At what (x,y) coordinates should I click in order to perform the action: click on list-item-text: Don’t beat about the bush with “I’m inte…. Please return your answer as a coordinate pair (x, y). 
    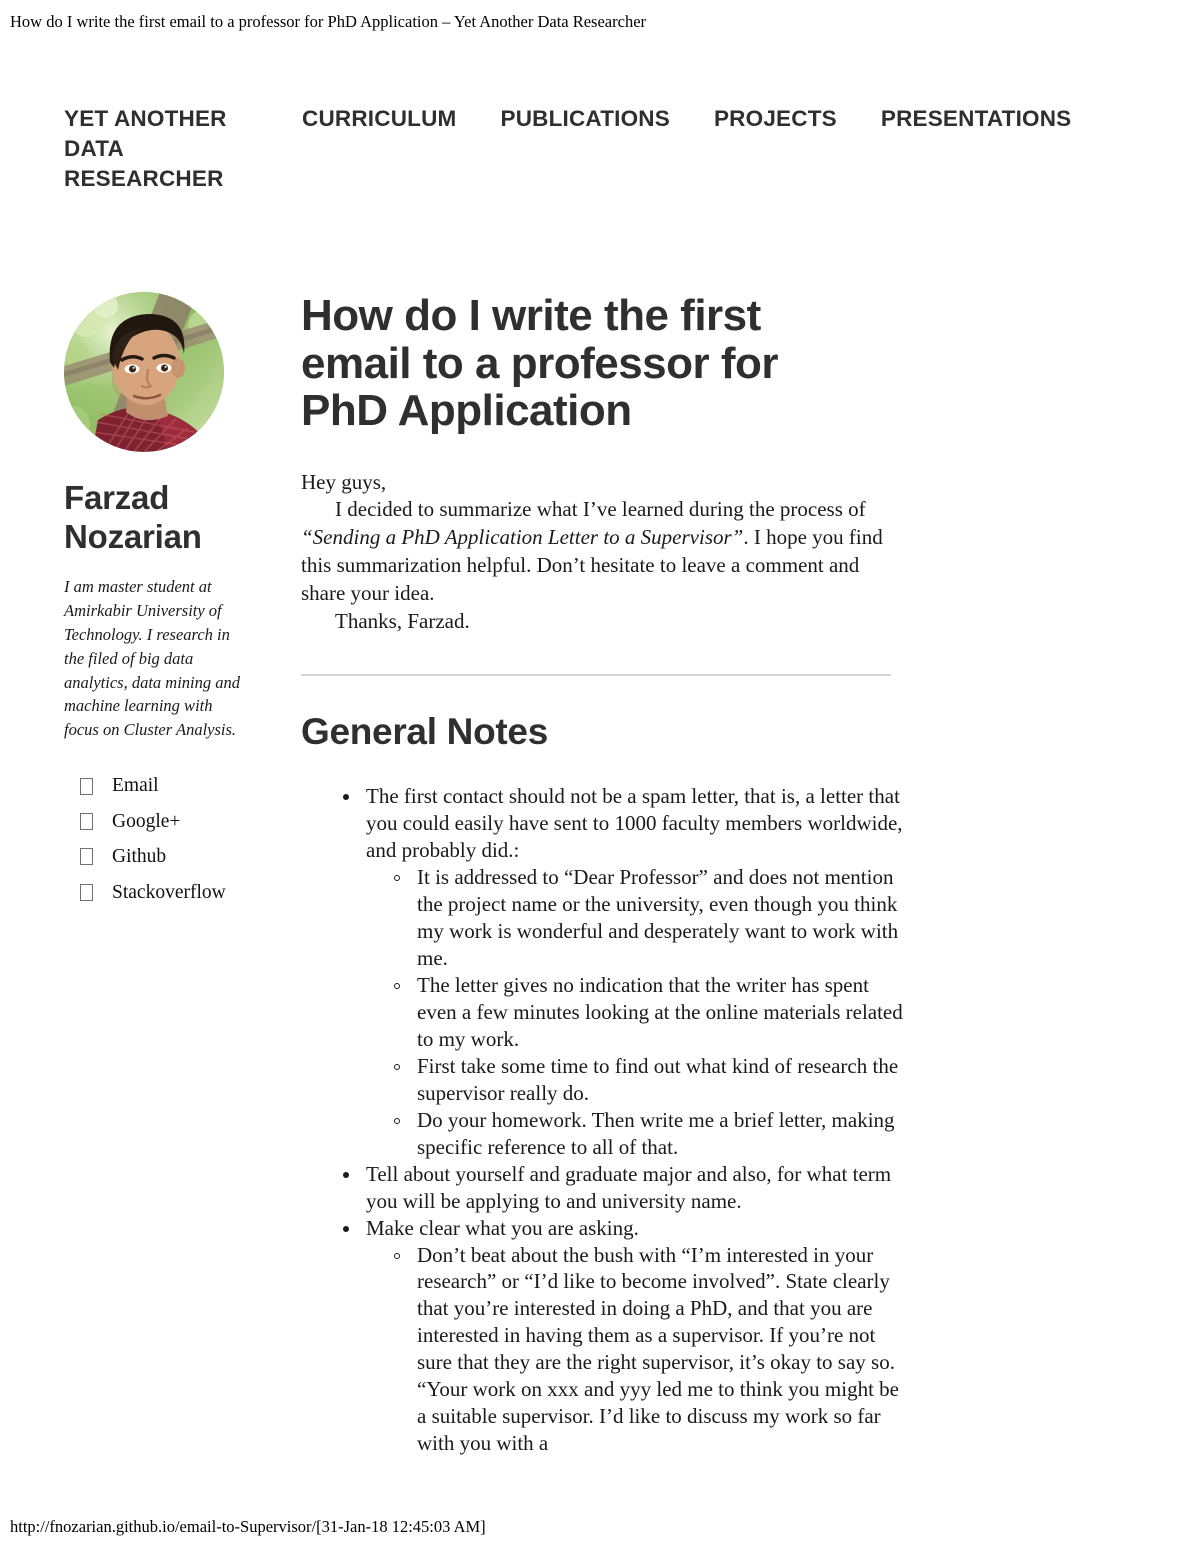
    Looking at the image, I should click on (658, 1349).